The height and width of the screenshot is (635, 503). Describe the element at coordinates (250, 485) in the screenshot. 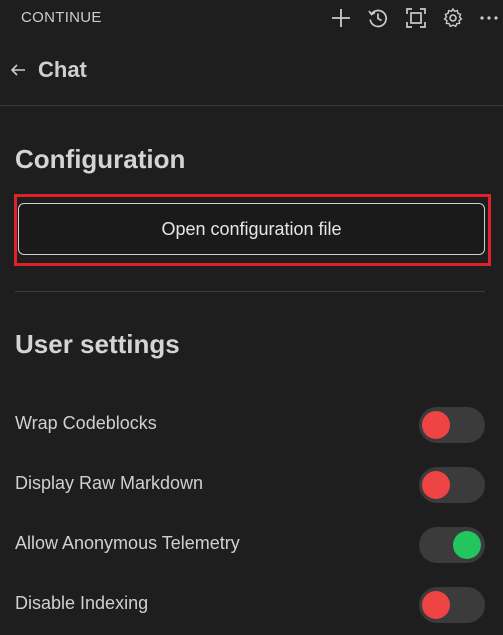

I see `setting-display-raw-markdown: Display Raw Markdown` at that location.